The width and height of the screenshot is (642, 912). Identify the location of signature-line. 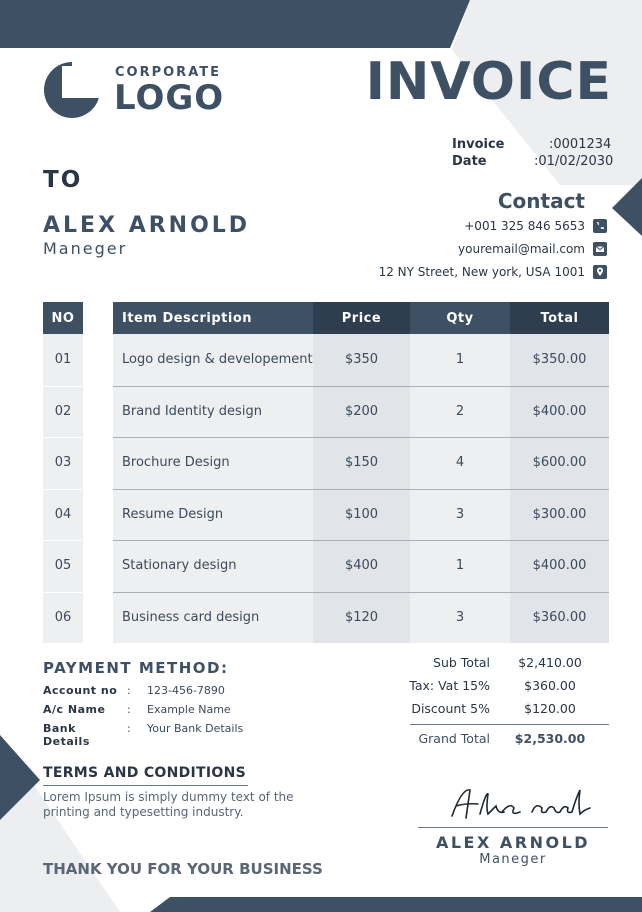
(513, 827).